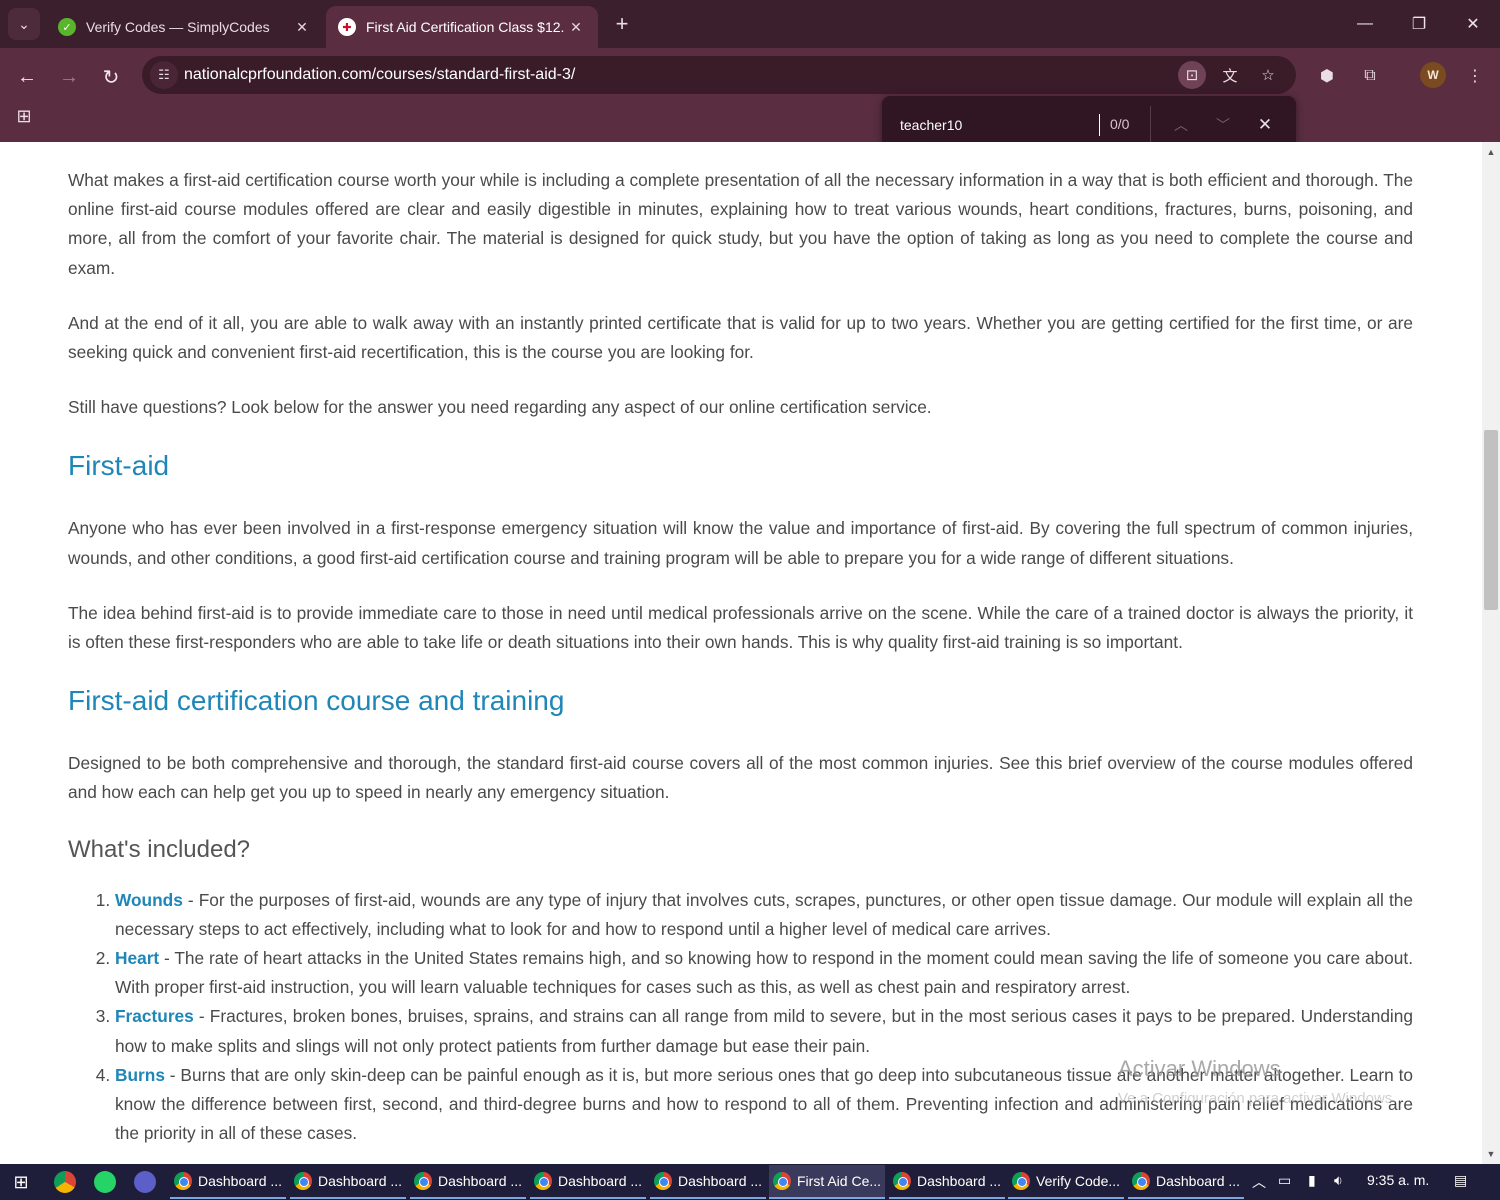 The image size is (1500, 1200). What do you see at coordinates (1284, 1180) in the screenshot?
I see `network-icon: ▭` at bounding box center [1284, 1180].